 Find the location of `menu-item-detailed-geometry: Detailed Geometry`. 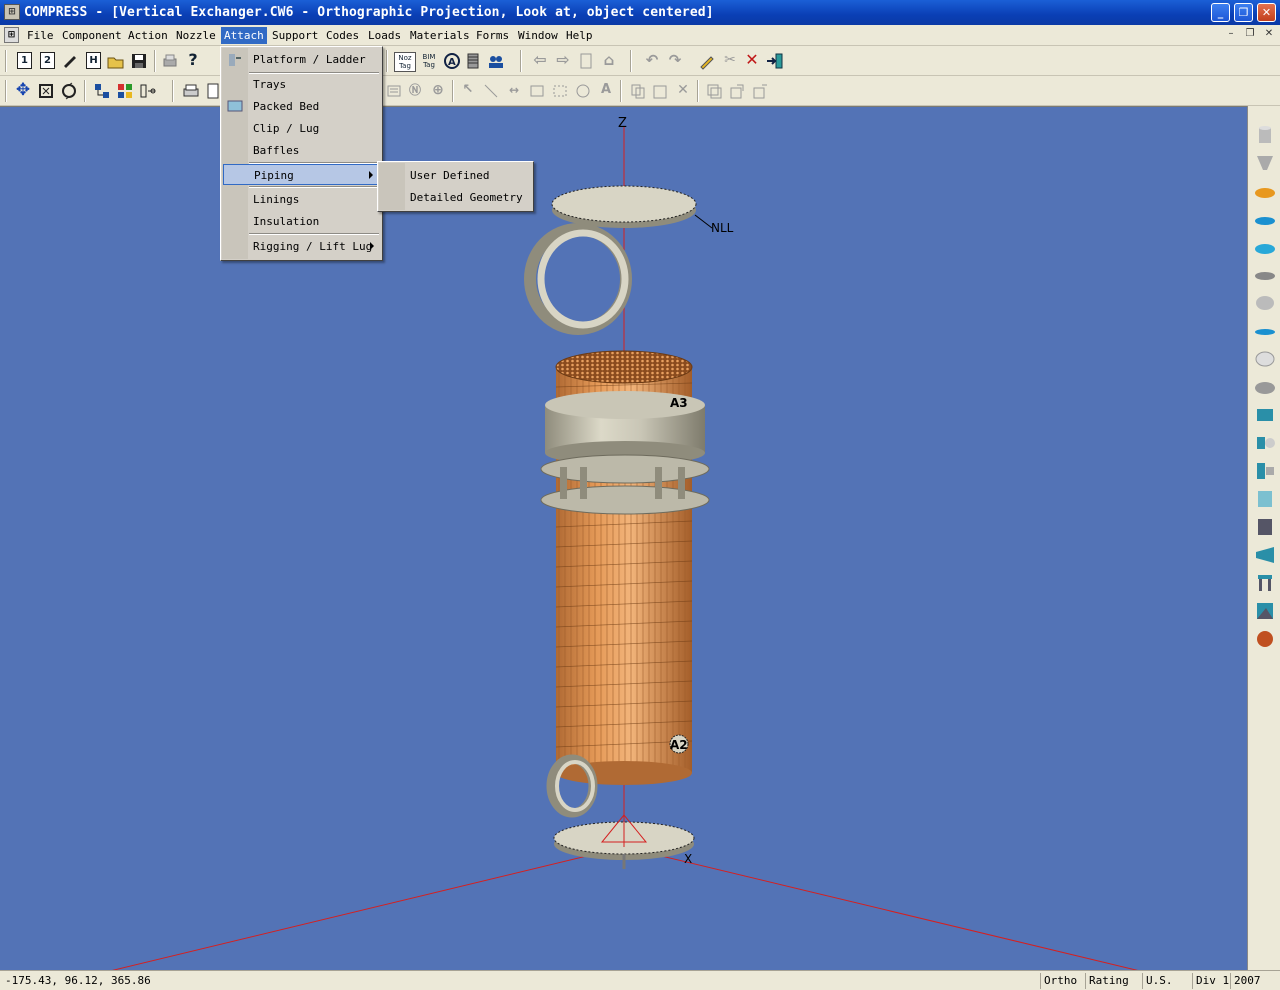

menu-item-detailed-geometry: Detailed Geometry is located at coordinates (455, 196).